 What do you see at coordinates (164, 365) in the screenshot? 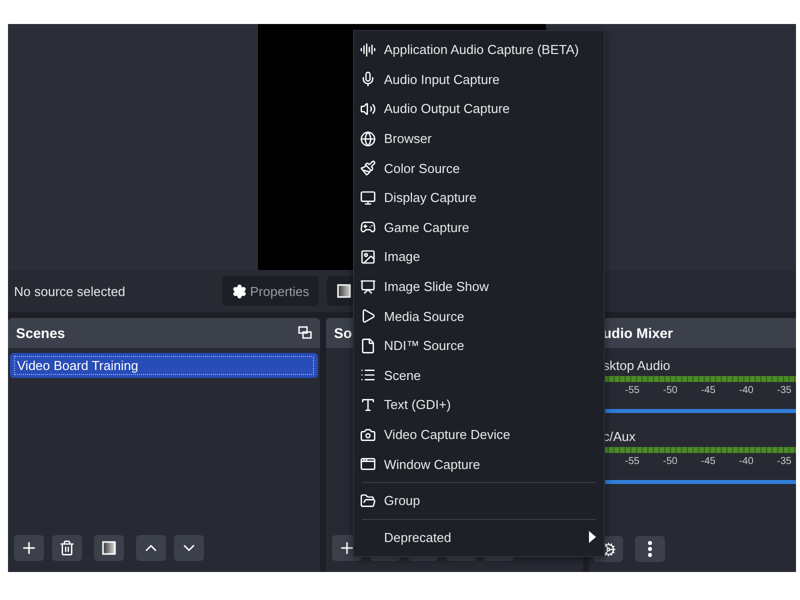
I see `scene-list-item: Video Board Training` at bounding box center [164, 365].